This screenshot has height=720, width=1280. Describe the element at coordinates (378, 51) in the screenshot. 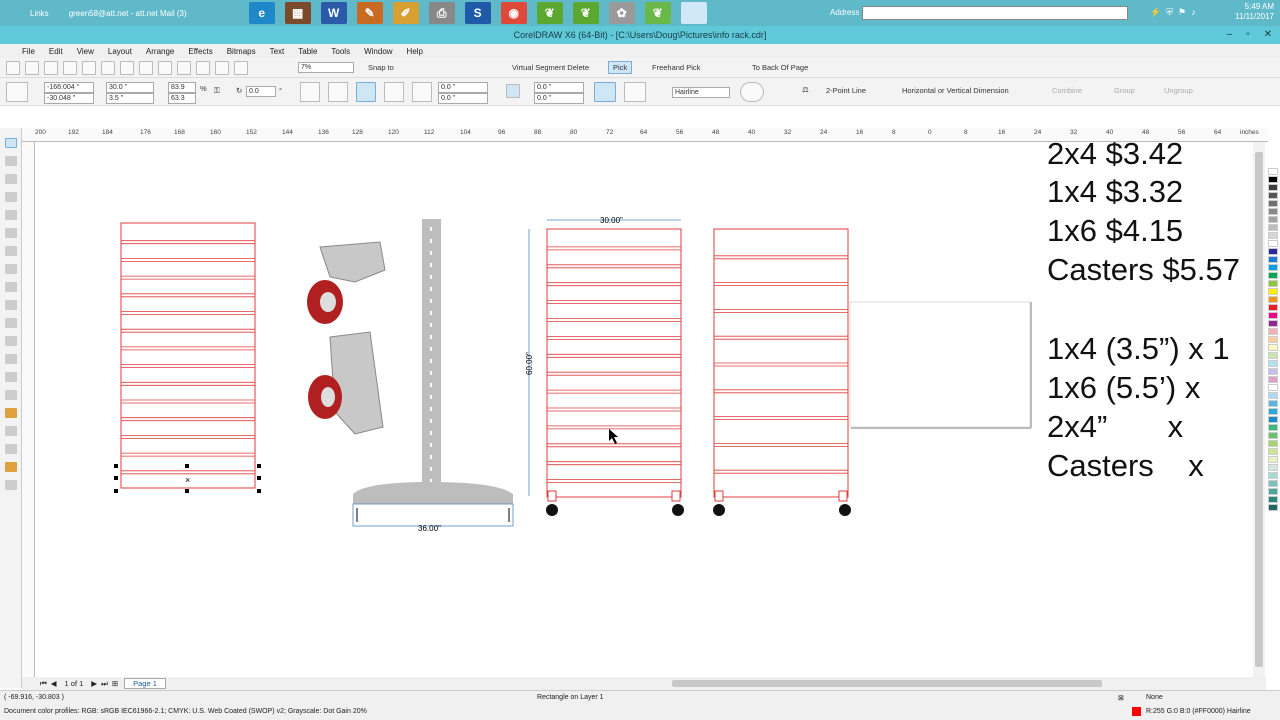

I see `menu-window: Window` at that location.